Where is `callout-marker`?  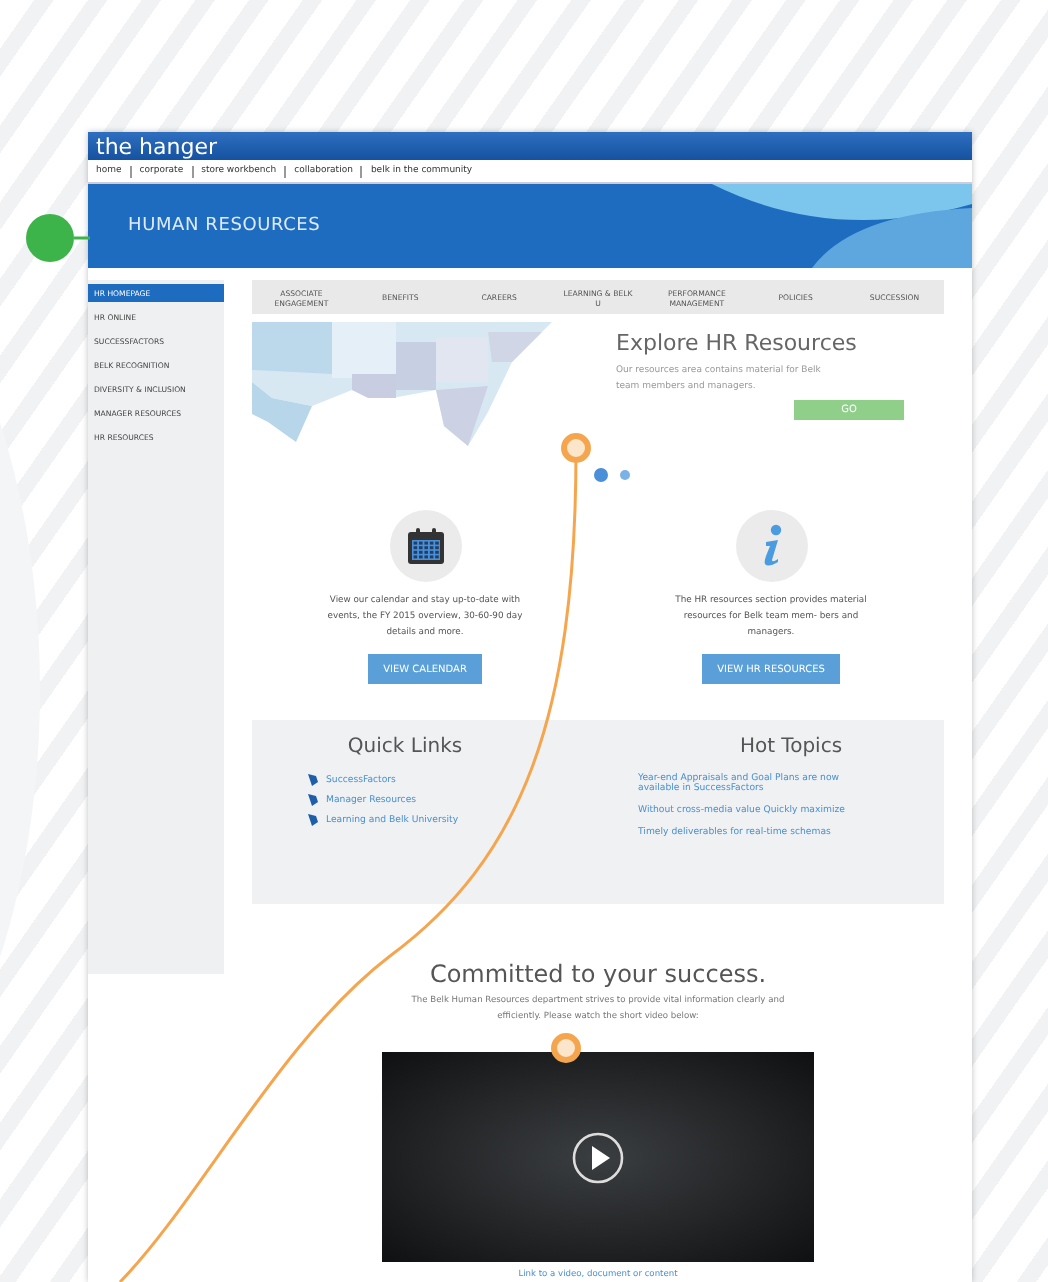
callout-marker is located at coordinates (58, 238).